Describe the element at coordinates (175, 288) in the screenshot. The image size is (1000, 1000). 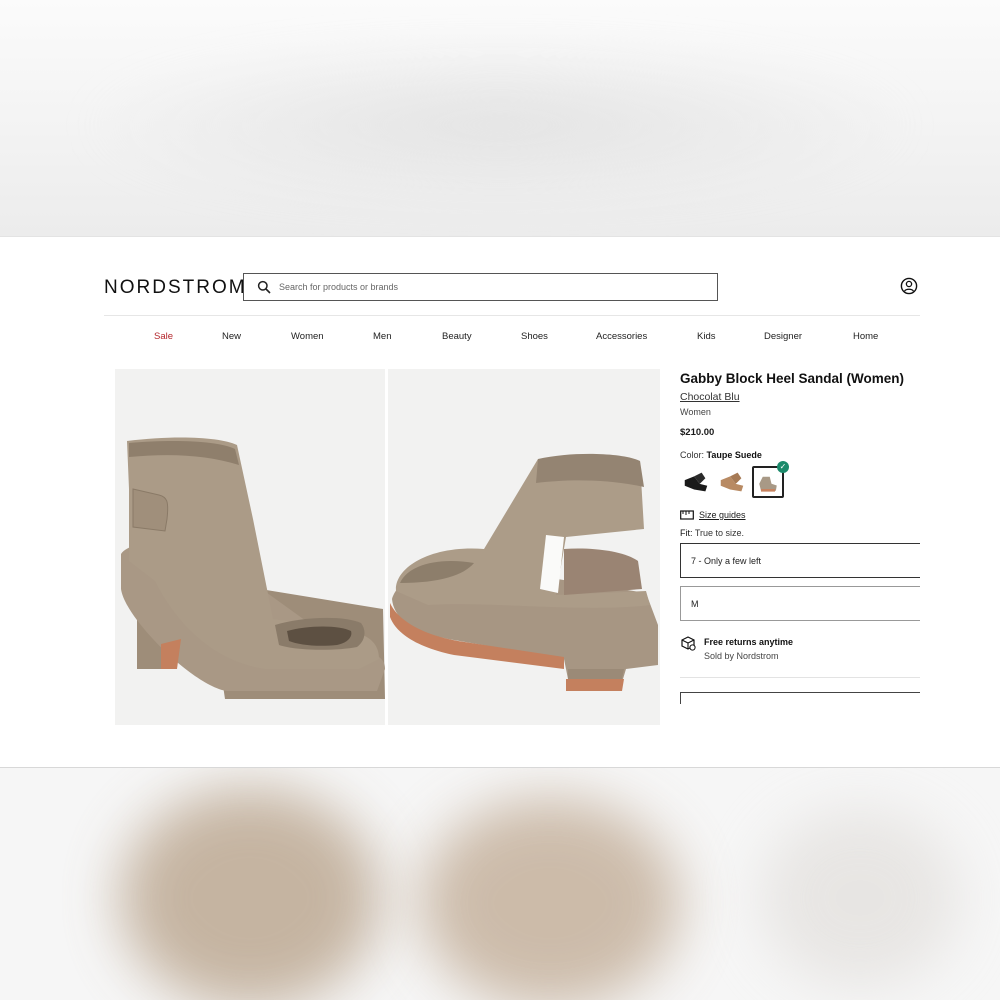
I see `nordstrom-logo: NORDSTROM` at that location.